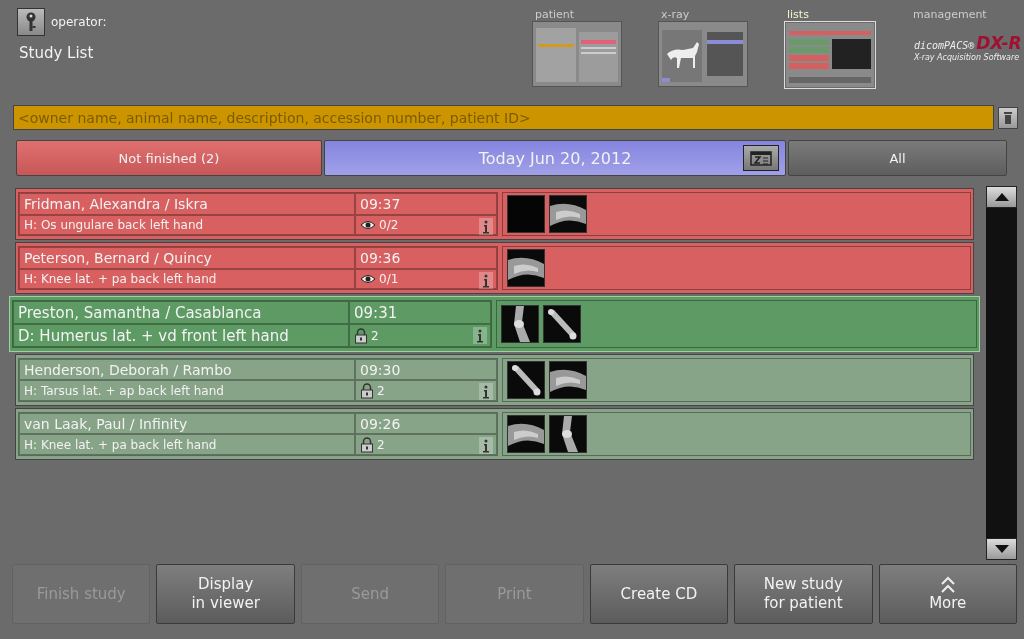 This screenshot has width=1024, height=639. Describe the element at coordinates (181, 312) in the screenshot. I see `patient-name: Preston, Samantha / Casablanca` at that location.